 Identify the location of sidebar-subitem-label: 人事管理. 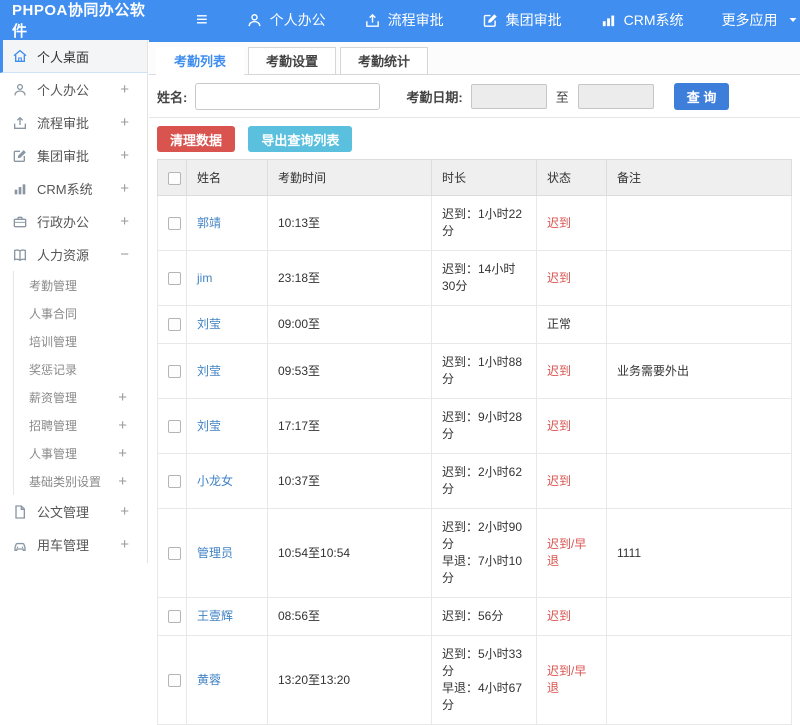
(73, 453).